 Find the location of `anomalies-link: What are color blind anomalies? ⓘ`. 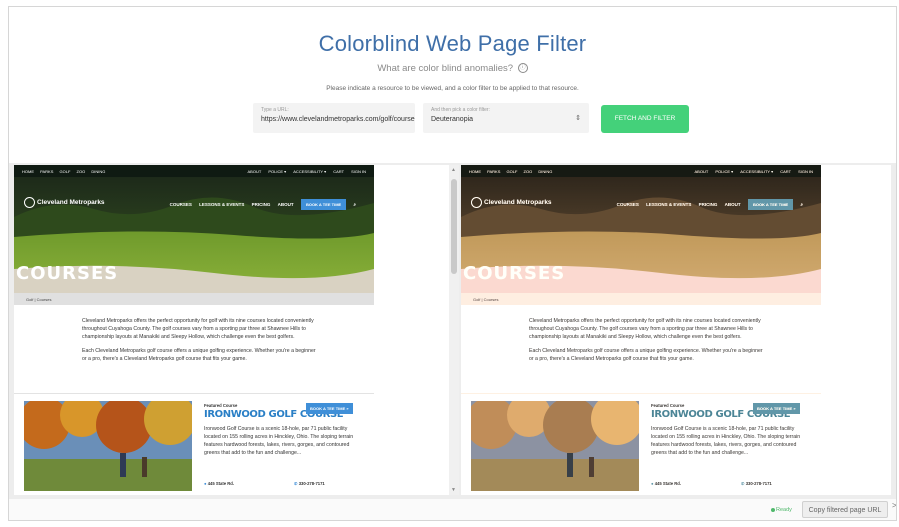

anomalies-link: What are color blind anomalies? ⓘ is located at coordinates (452, 68).